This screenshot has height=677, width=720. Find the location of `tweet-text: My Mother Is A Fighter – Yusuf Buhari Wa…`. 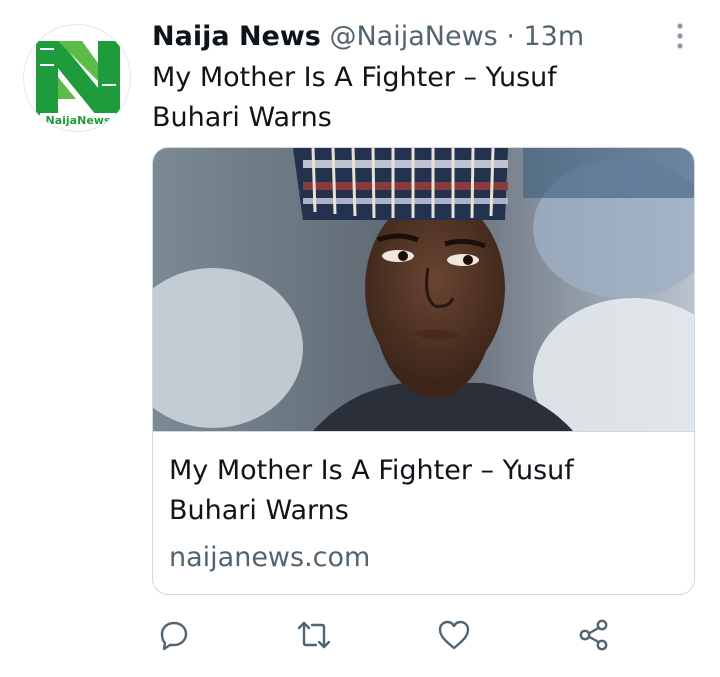

tweet-text: My Mother Is A Fighter – Yusuf Buhari Wa… is located at coordinates (354, 97).